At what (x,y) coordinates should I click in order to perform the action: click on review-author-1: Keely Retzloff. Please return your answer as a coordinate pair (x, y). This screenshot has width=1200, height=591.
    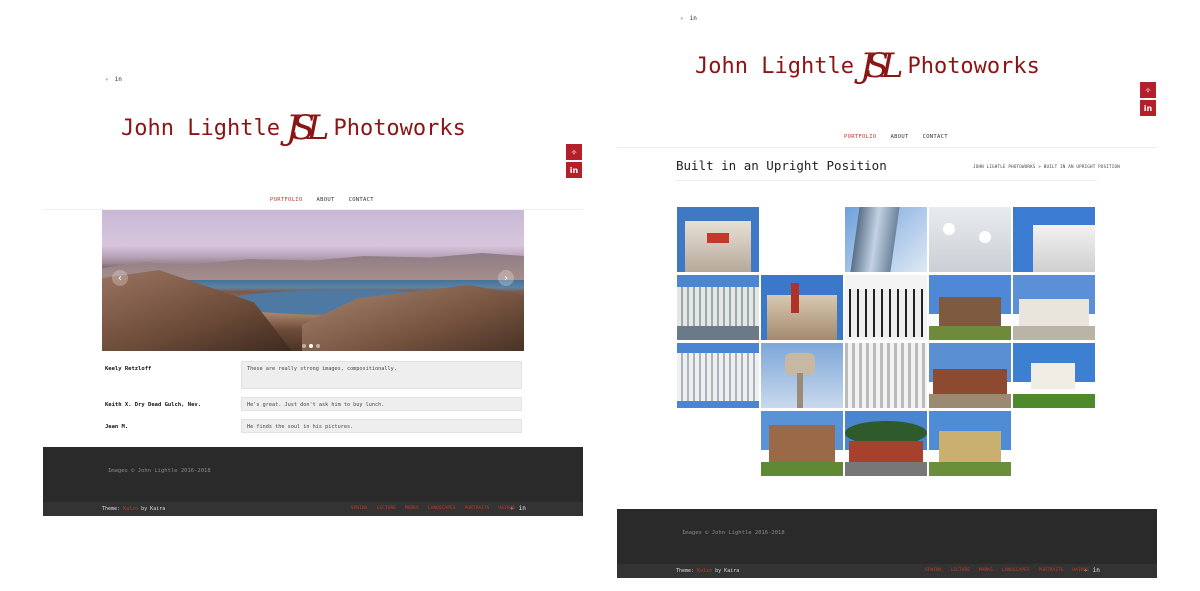
    Looking at the image, I should click on (128, 369).